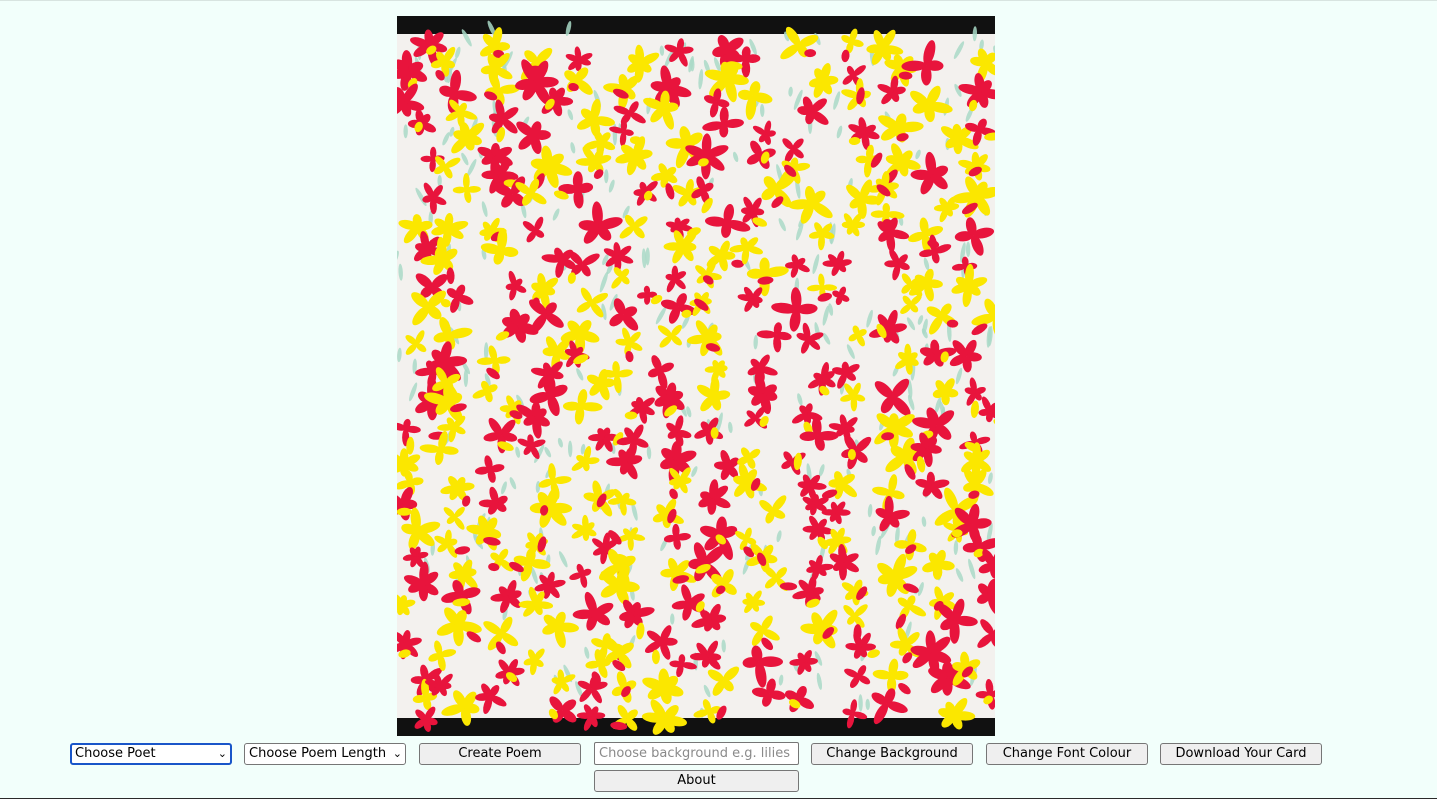 The width and height of the screenshot is (1437, 799). Describe the element at coordinates (696, 781) in the screenshot. I see `about-button: About` at that location.